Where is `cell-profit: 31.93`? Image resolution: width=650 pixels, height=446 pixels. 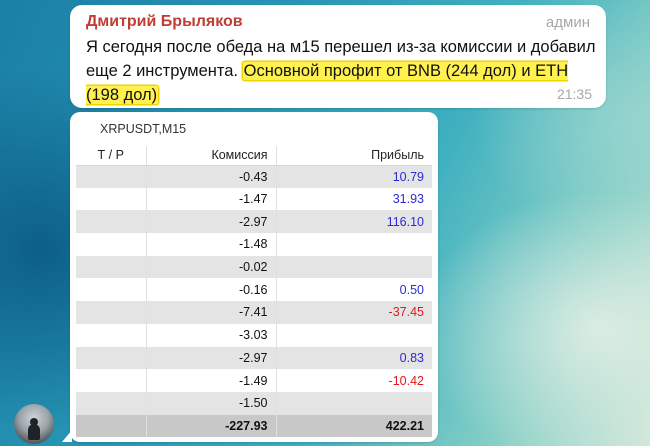
cell-profit: 31.93 is located at coordinates (354, 199).